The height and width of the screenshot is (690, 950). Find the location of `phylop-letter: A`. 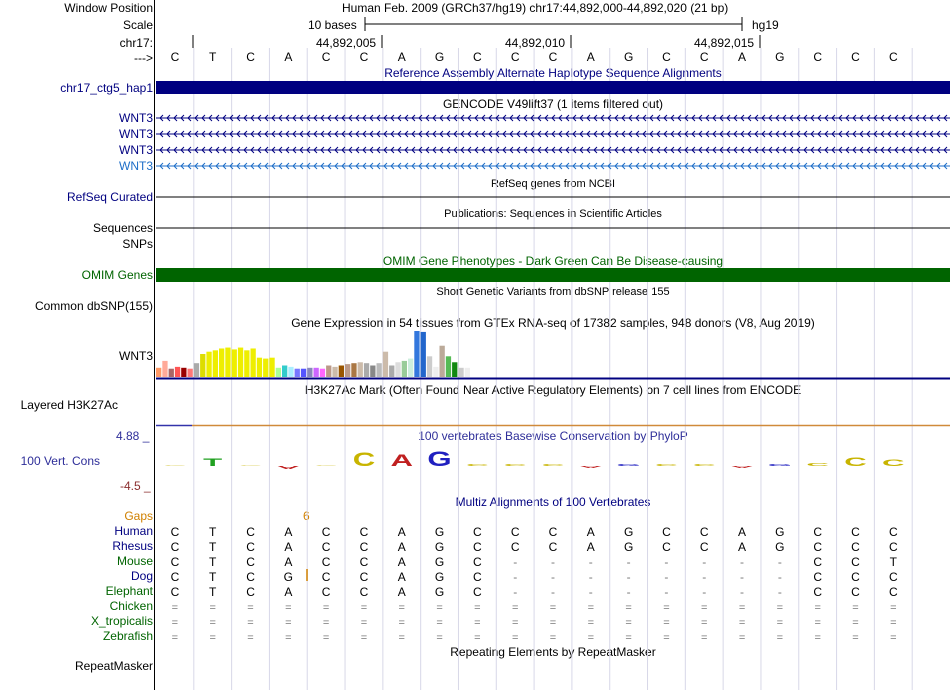

phylop-letter: A is located at coordinates (742, 466).